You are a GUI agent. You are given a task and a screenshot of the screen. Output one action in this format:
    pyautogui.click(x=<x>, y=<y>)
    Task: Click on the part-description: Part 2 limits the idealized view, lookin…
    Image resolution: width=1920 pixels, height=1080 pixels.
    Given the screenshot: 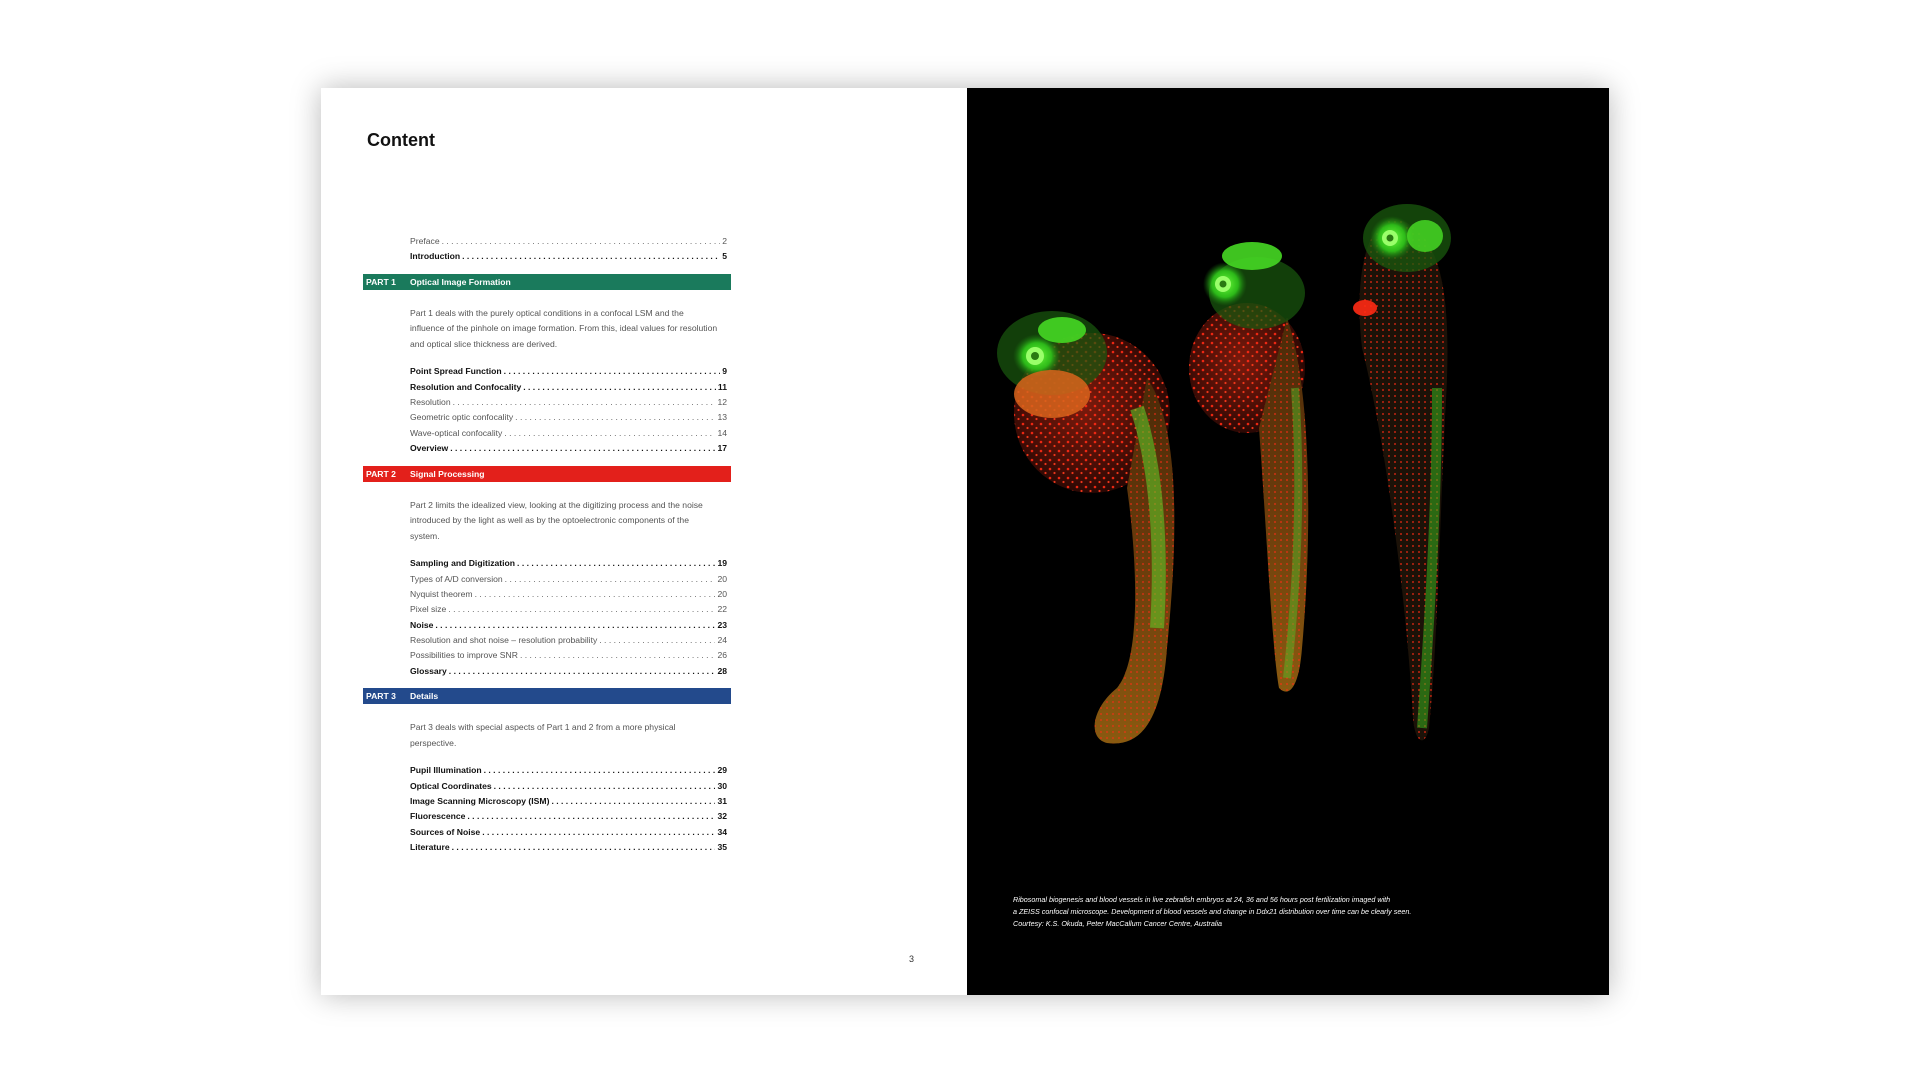 What is the action you would take?
    pyautogui.click(x=565, y=521)
    